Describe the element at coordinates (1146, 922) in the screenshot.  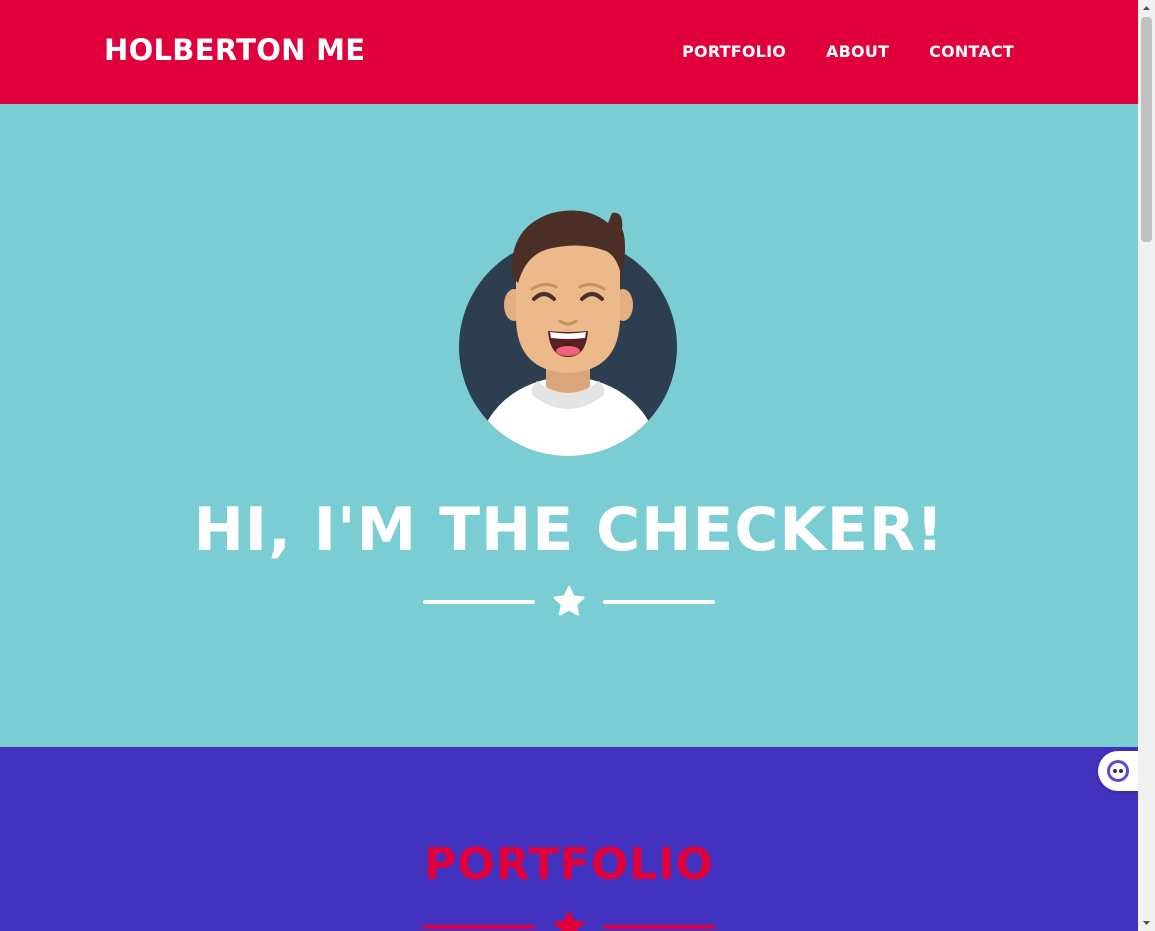
I see `scroll-down-arrow-icon` at that location.